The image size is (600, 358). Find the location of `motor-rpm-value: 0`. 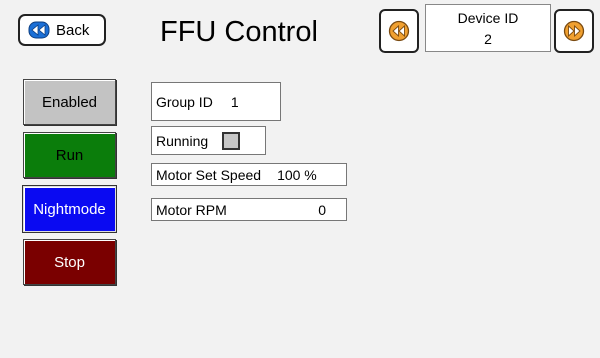

motor-rpm-value: 0 is located at coordinates (322, 209).